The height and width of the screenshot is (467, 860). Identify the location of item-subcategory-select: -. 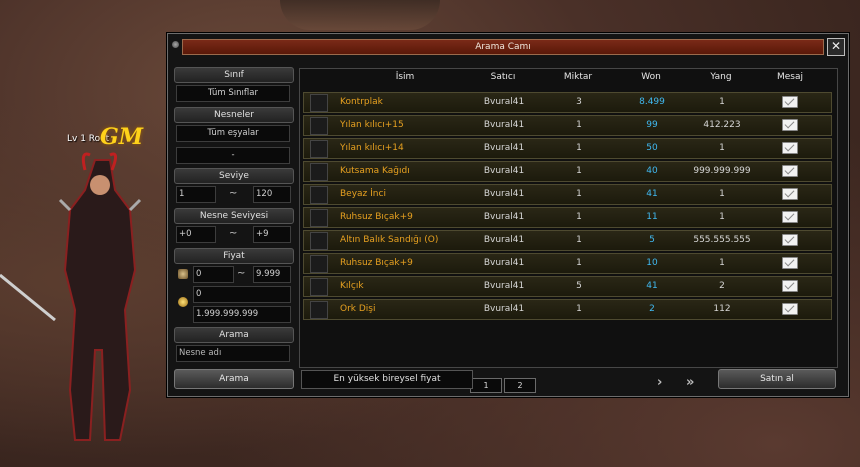
(233, 155).